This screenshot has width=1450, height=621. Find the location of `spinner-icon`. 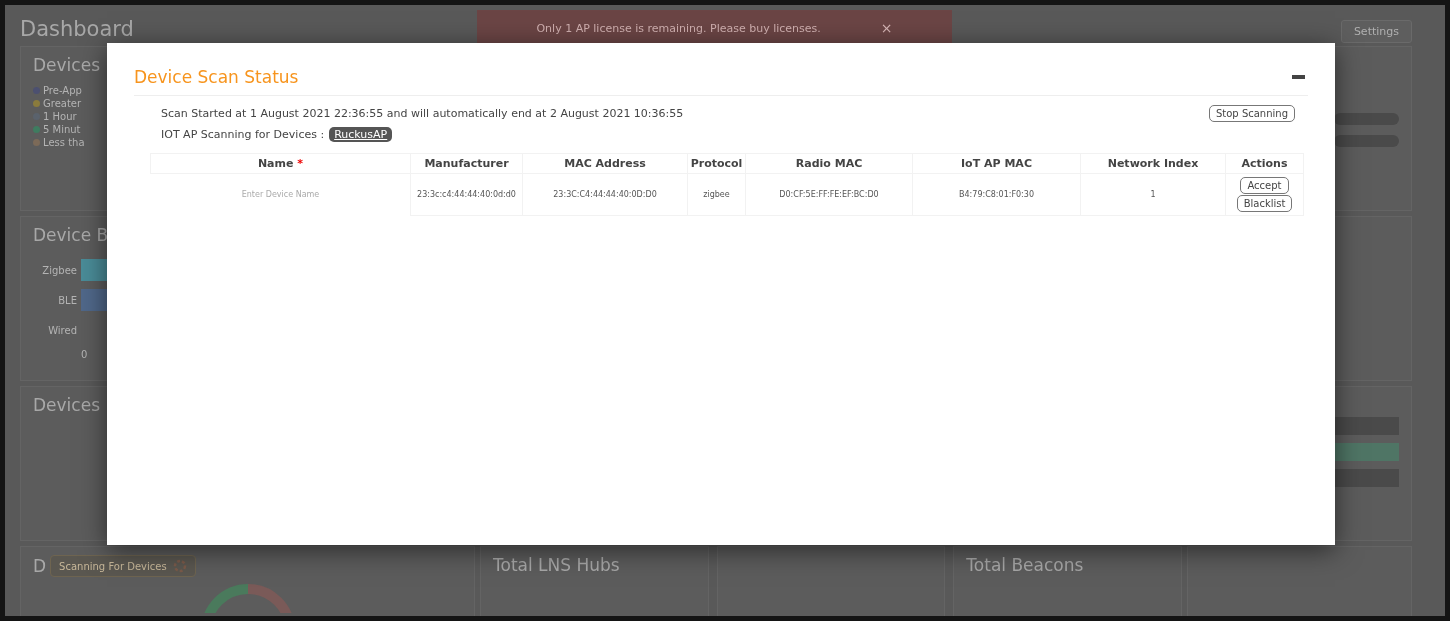

spinner-icon is located at coordinates (179, 566).